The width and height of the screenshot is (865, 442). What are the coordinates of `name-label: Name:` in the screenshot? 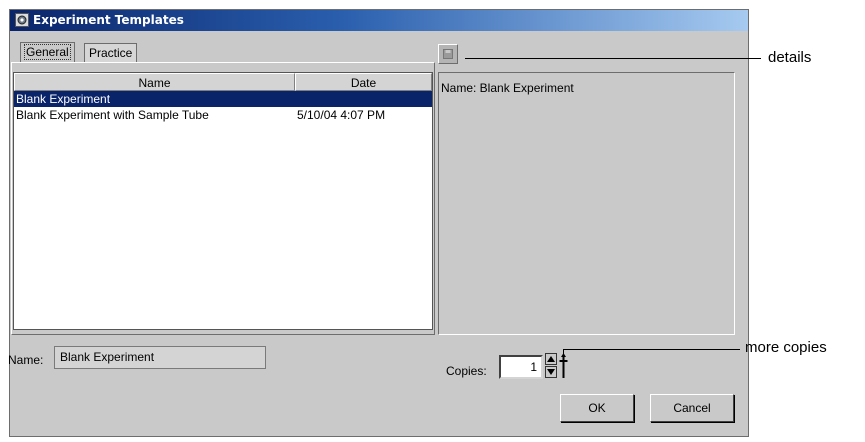 It's located at (26, 360).